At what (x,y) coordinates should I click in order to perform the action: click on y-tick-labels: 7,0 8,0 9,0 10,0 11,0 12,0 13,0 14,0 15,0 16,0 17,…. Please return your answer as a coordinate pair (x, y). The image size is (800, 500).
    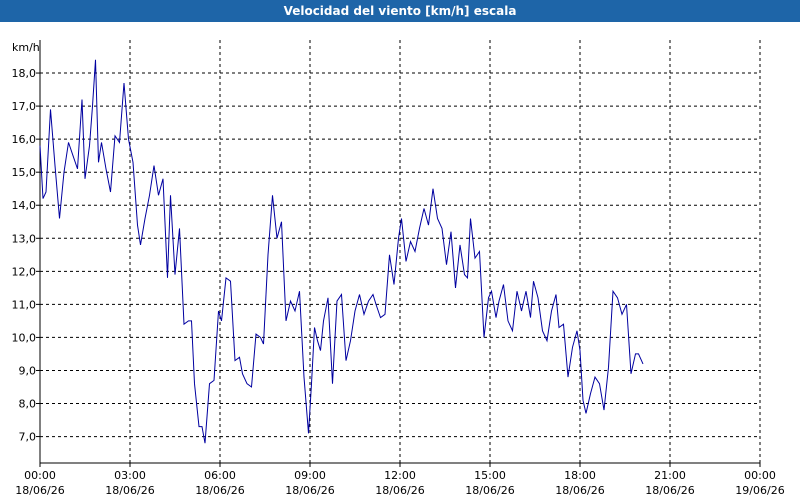
    Looking at the image, I should click on (24, 255).